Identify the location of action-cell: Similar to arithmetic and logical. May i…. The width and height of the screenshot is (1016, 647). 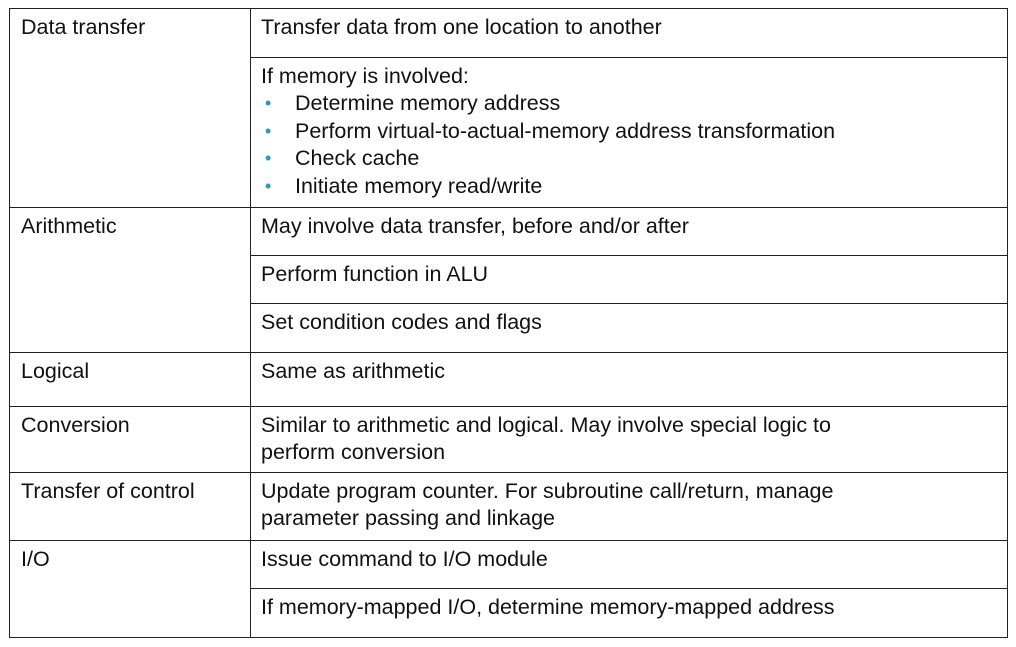
(629, 439).